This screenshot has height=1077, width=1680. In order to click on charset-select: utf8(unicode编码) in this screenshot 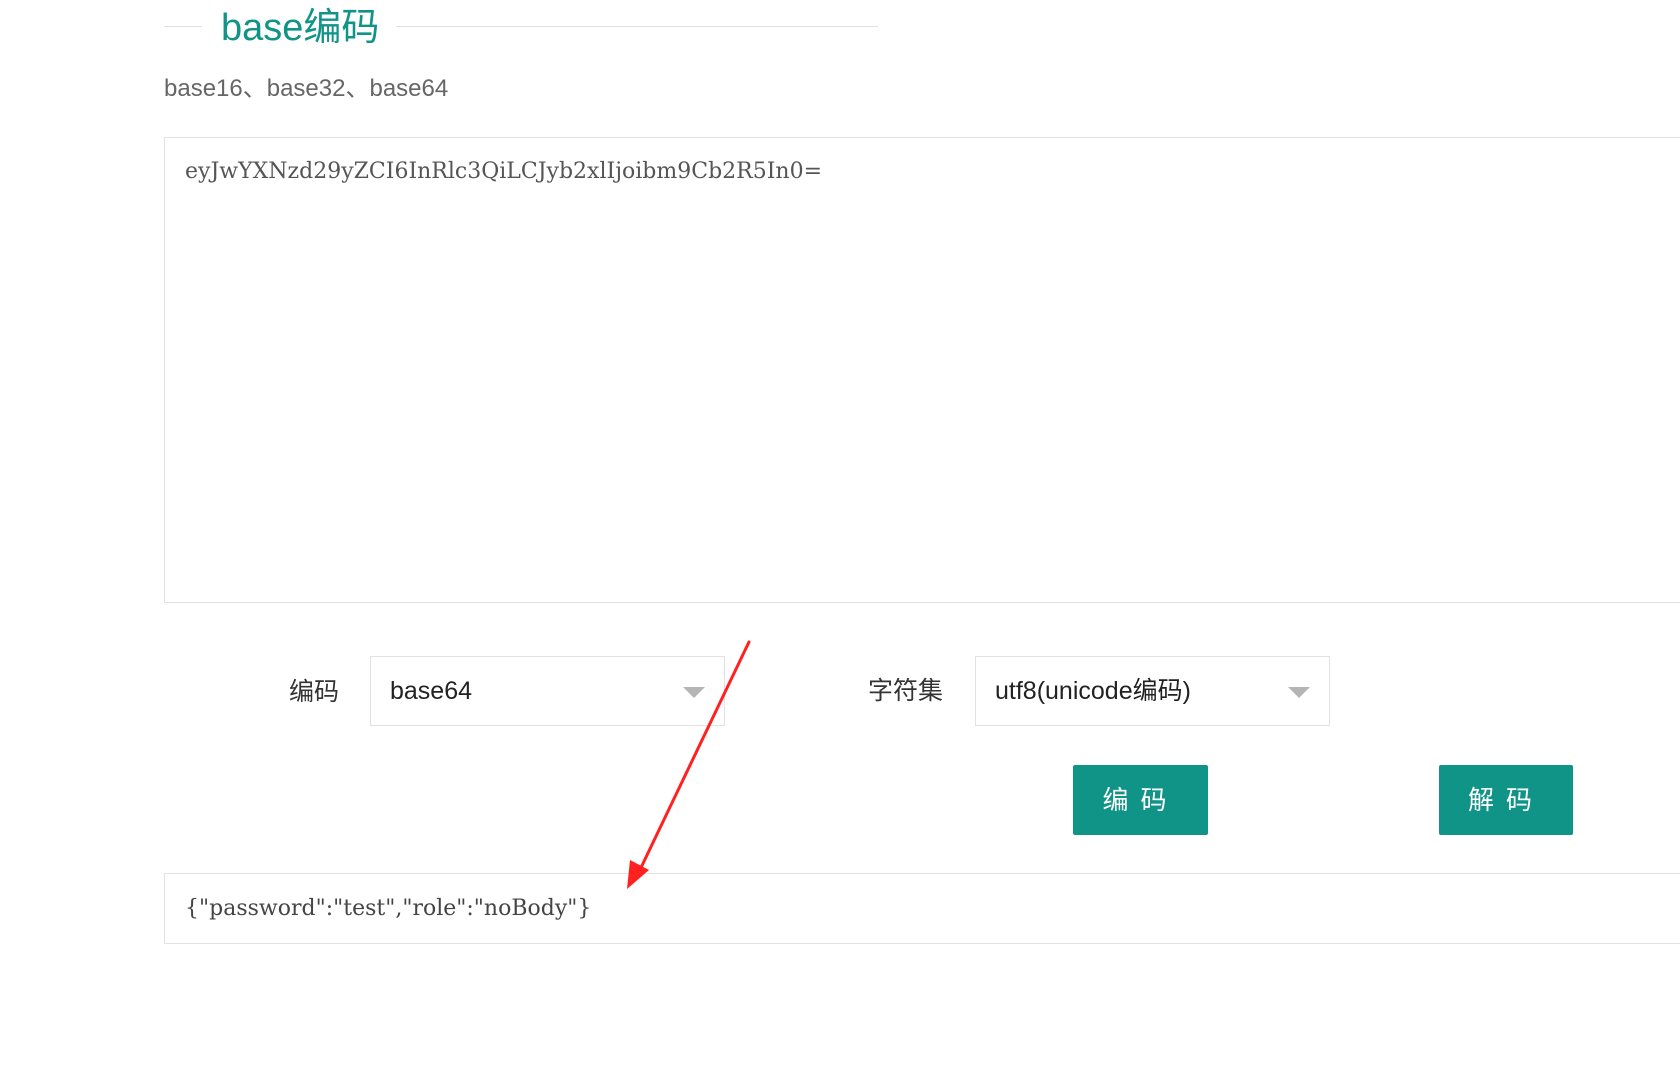, I will do `click(1152, 691)`.